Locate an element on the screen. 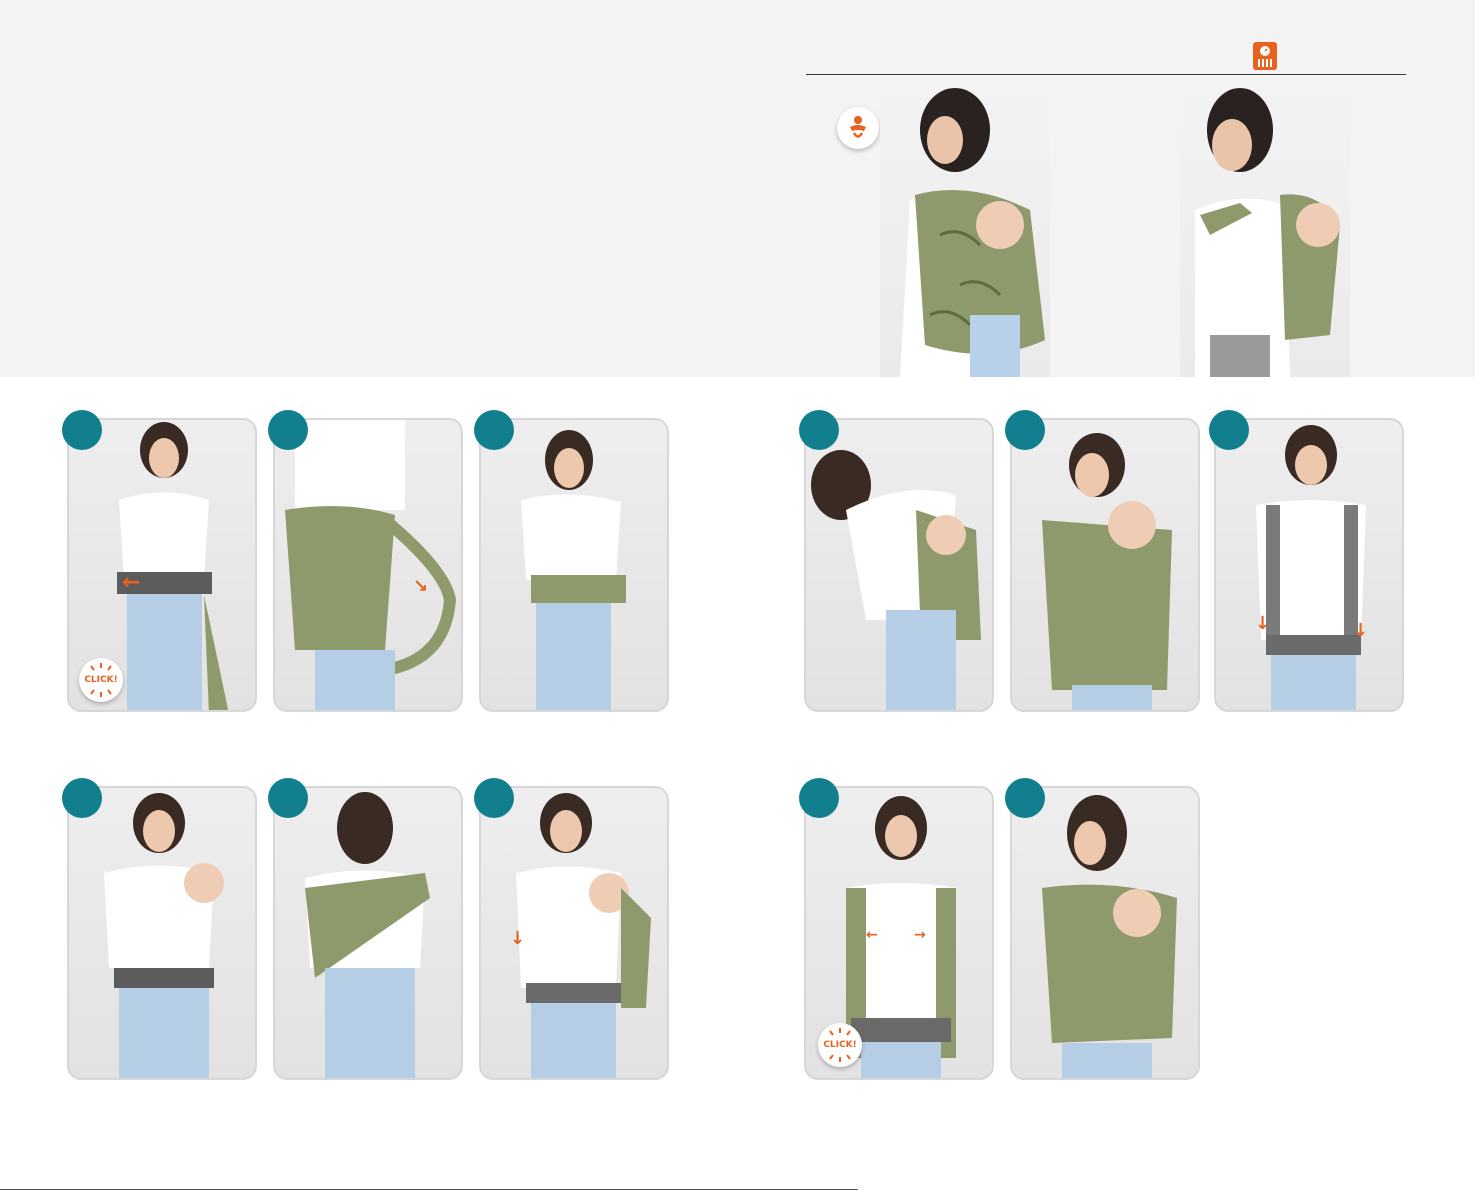 The width and height of the screenshot is (1475, 1192). hero-photo-back is located at coordinates (1265, 231).